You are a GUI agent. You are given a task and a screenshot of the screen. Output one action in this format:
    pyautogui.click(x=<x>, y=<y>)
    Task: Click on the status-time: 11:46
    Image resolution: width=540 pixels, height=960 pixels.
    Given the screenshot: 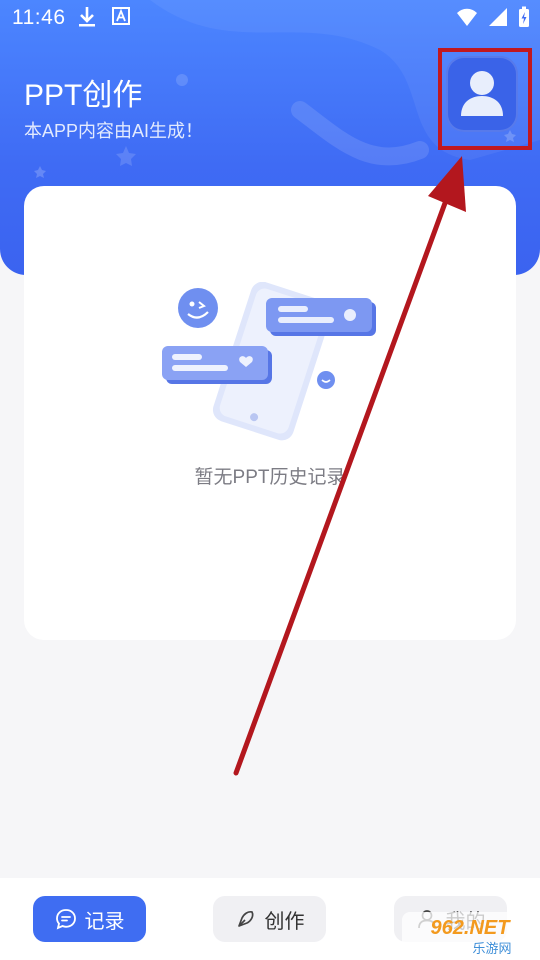 What is the action you would take?
    pyautogui.click(x=39, y=17)
    